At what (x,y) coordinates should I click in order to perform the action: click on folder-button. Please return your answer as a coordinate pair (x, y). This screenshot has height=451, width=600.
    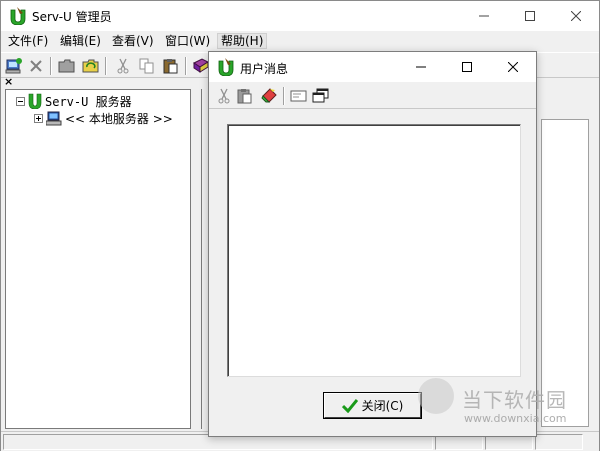
    Looking at the image, I should click on (67, 66).